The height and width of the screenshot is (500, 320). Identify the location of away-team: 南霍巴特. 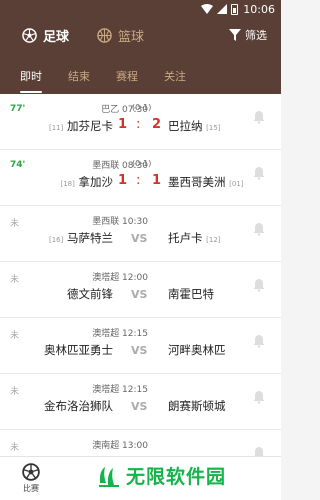
(191, 294).